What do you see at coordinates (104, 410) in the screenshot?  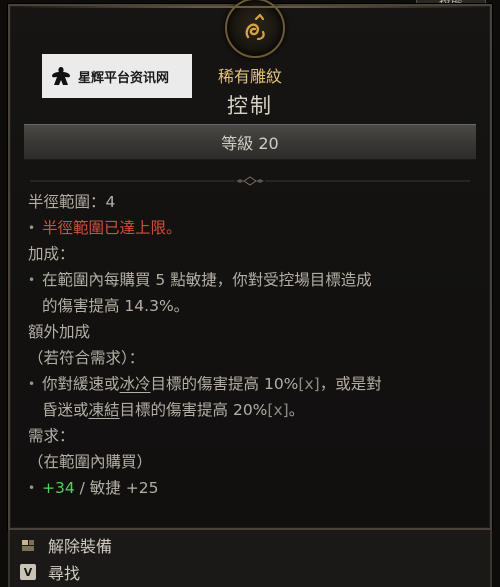 I see `freeze-keyword: 凍結` at bounding box center [104, 410].